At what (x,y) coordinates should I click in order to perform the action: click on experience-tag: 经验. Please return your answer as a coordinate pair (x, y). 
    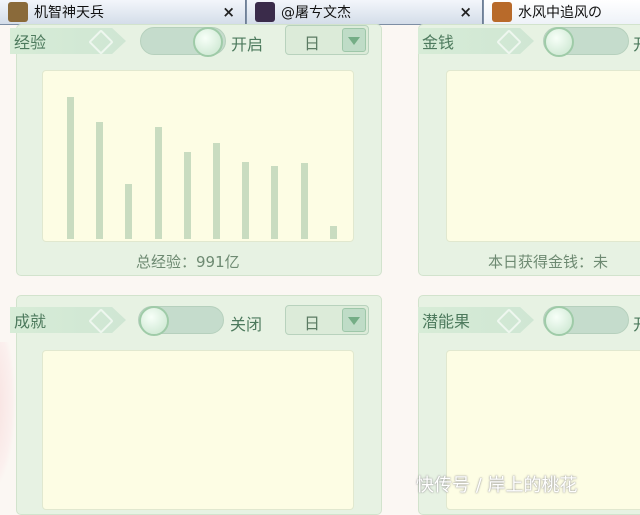
    Looking at the image, I should click on (68, 41).